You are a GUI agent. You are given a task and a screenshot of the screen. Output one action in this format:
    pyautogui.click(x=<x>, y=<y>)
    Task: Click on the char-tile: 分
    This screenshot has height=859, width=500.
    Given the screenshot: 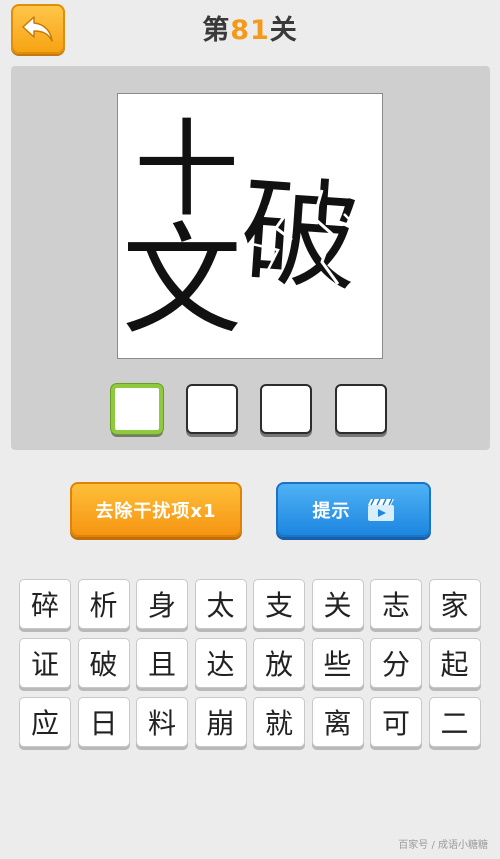 What is the action you would take?
    pyautogui.click(x=396, y=663)
    